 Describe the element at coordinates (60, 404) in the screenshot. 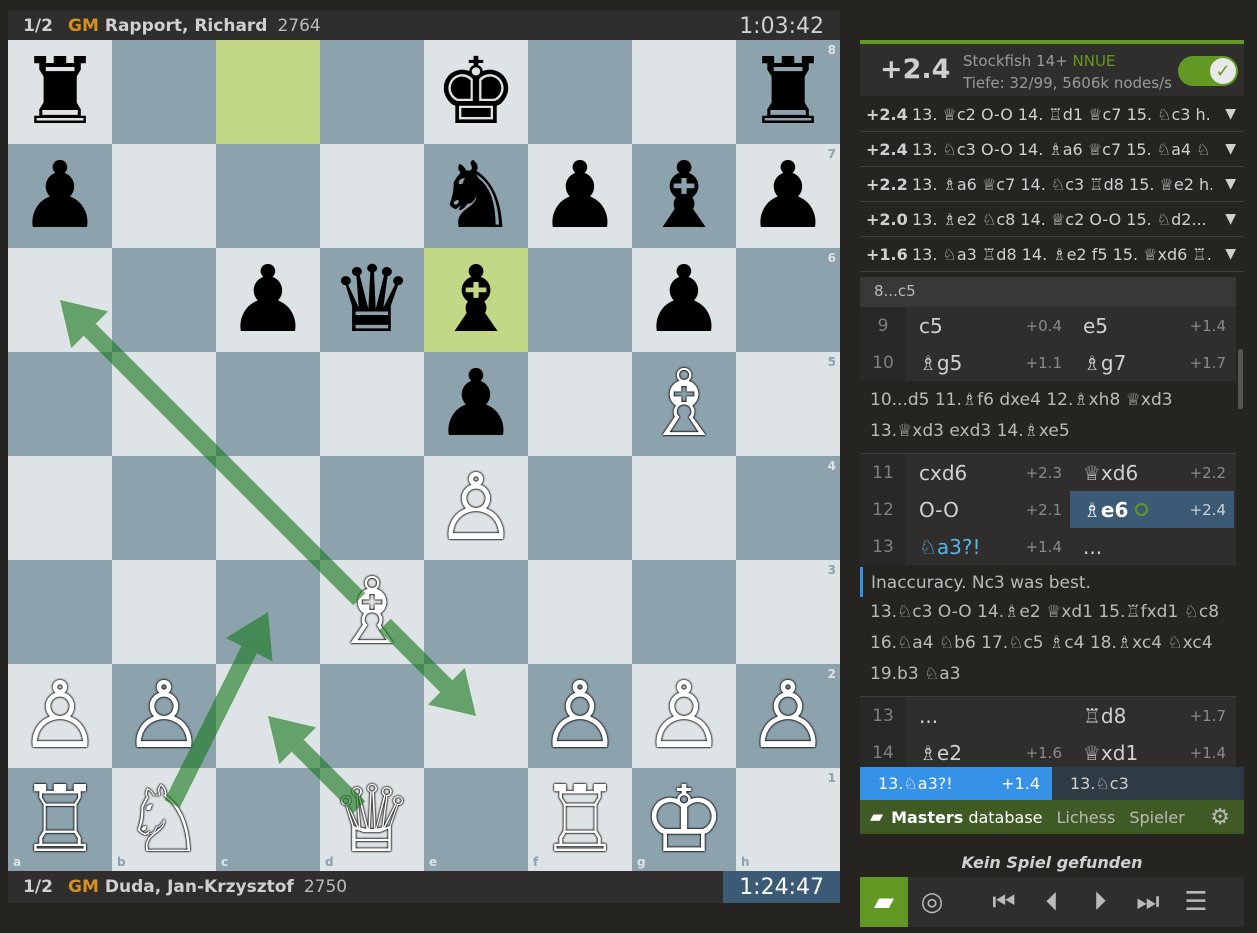

I see `square-a5` at that location.